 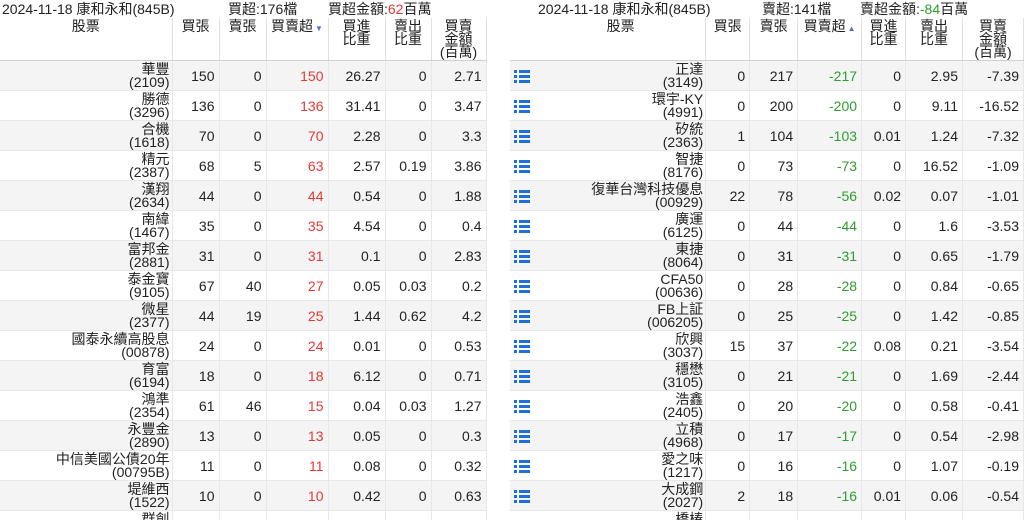 What do you see at coordinates (767, 465) in the screenshot?
I see `table-row: 愛之味 (1217) 0 16 -16 0 1.07 -0.19` at bounding box center [767, 465].